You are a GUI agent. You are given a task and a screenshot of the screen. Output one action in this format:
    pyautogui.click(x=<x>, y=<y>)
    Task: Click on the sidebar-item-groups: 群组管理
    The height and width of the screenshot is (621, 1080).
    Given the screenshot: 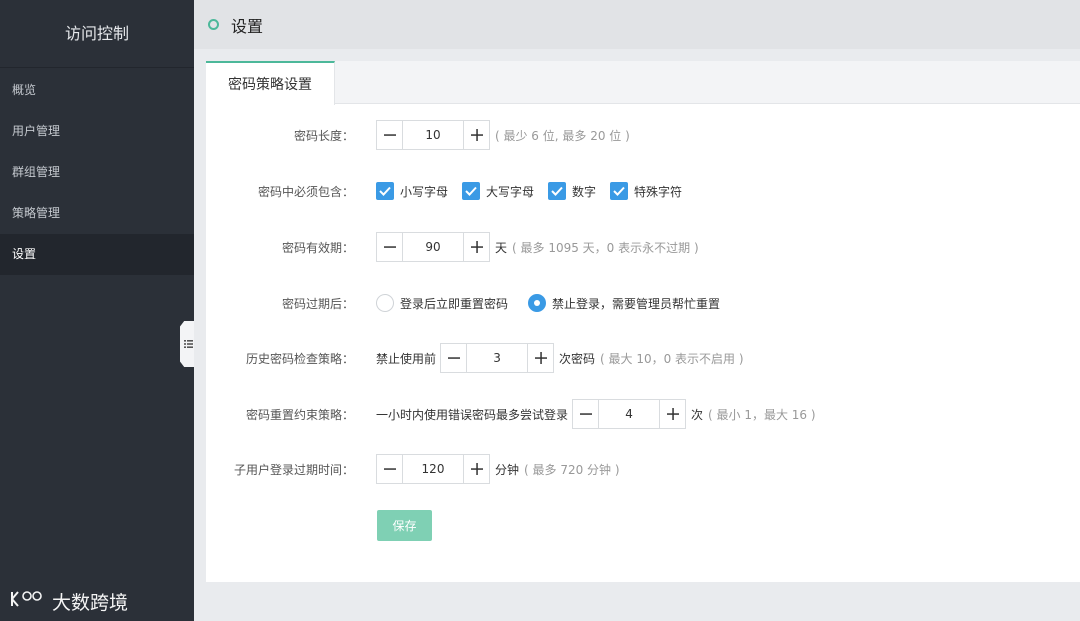 What is the action you would take?
    pyautogui.click(x=97, y=172)
    